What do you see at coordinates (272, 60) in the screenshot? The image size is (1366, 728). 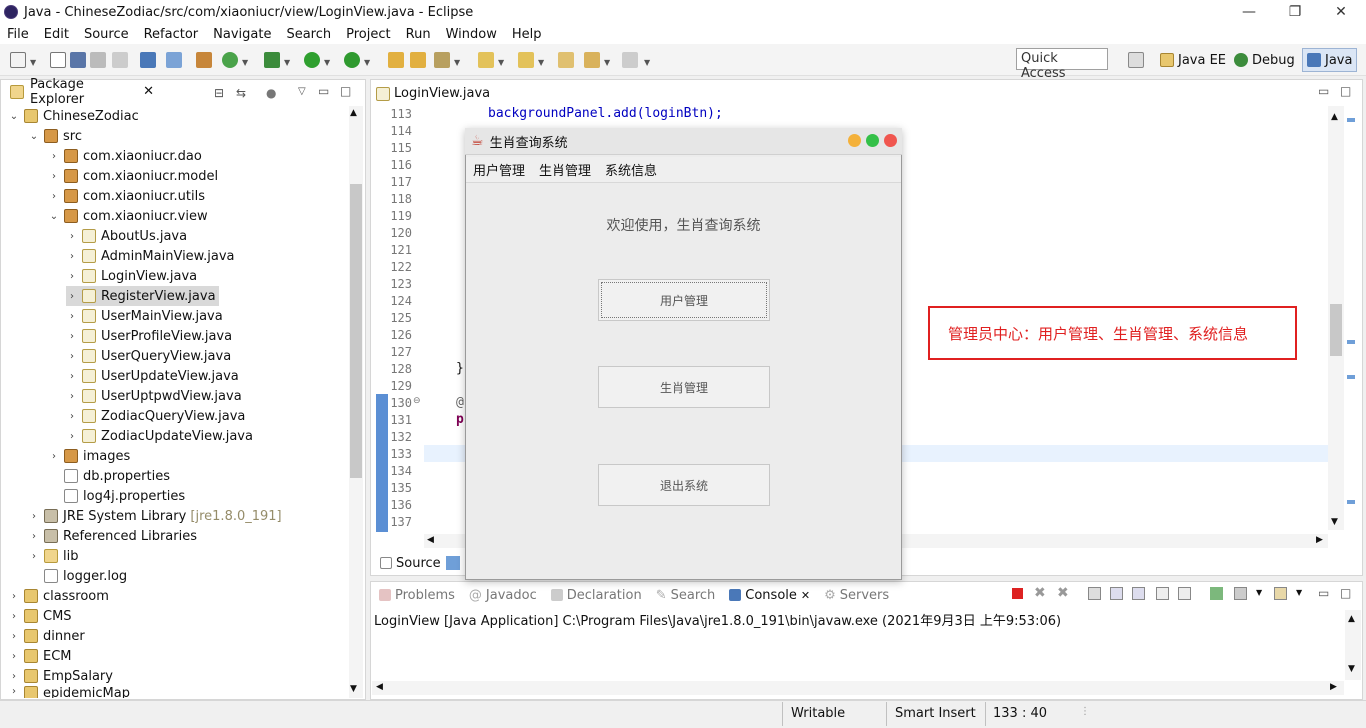 I see `debug-icon` at bounding box center [272, 60].